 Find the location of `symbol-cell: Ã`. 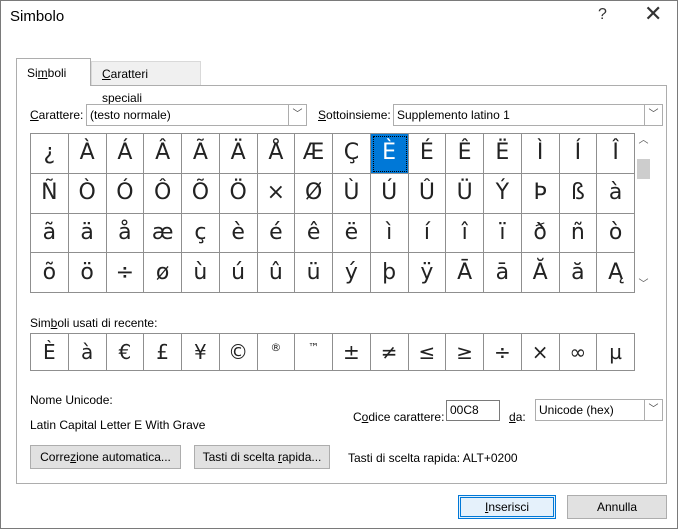

symbol-cell: Ã is located at coordinates (201, 154).